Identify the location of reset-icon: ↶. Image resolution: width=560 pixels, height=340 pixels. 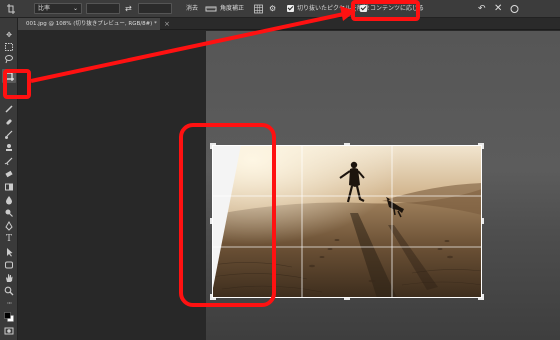
(482, 9).